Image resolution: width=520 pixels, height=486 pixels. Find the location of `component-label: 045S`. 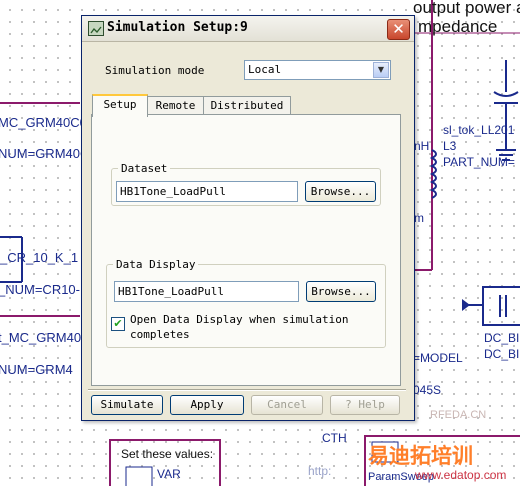

component-label: 045S is located at coordinates (427, 390).